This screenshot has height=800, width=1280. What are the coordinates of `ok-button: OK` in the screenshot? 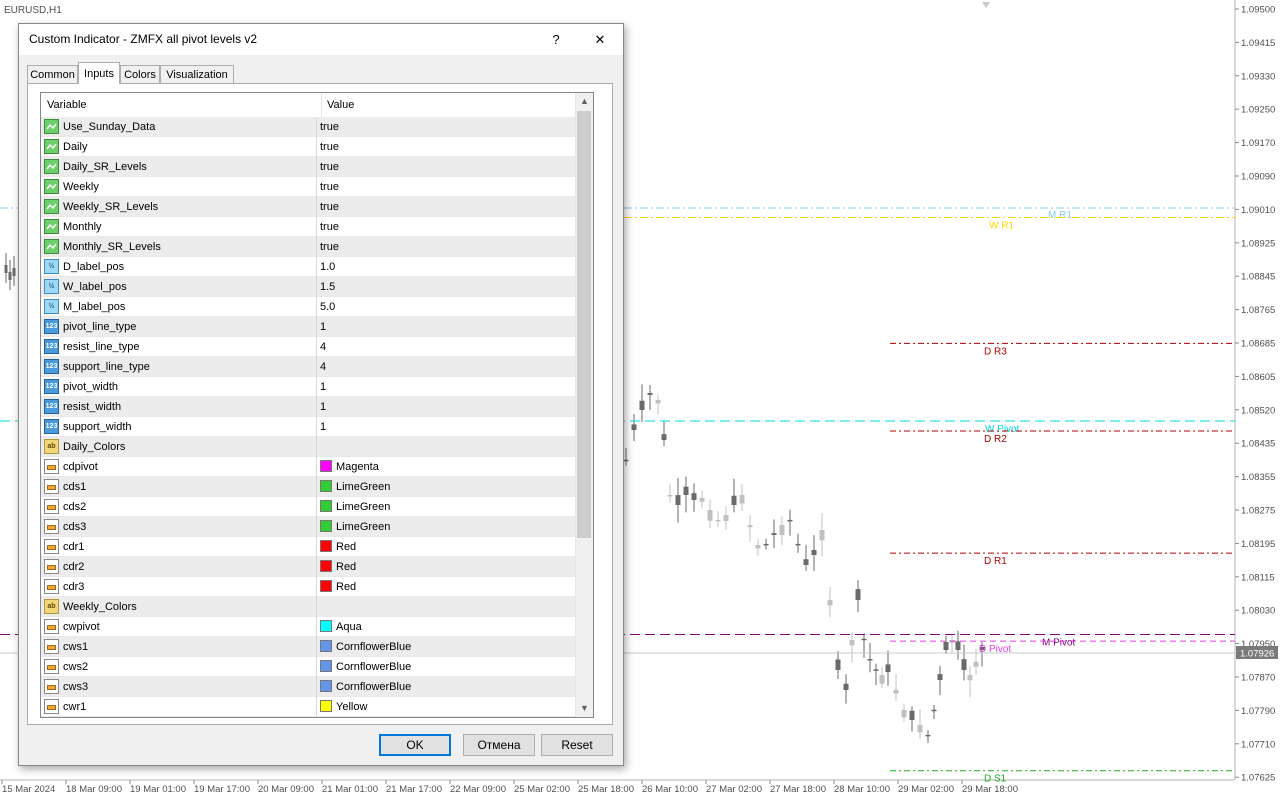 It's located at (415, 745).